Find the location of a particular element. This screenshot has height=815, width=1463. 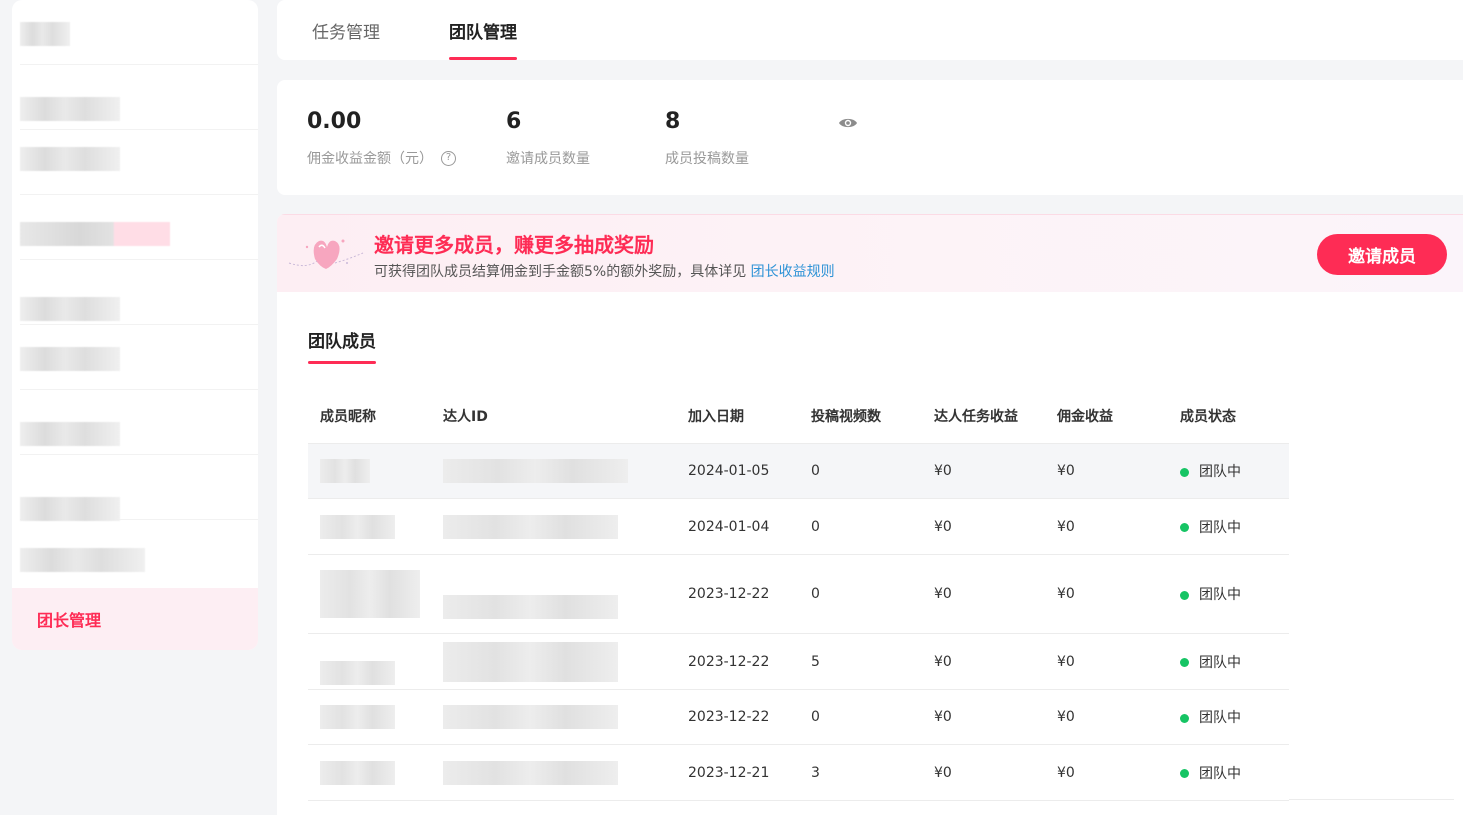

banner-description: 可获得团队成员结算佣金到手金额5%的额外奖励，具体详见 团长收益规则 is located at coordinates (604, 271).